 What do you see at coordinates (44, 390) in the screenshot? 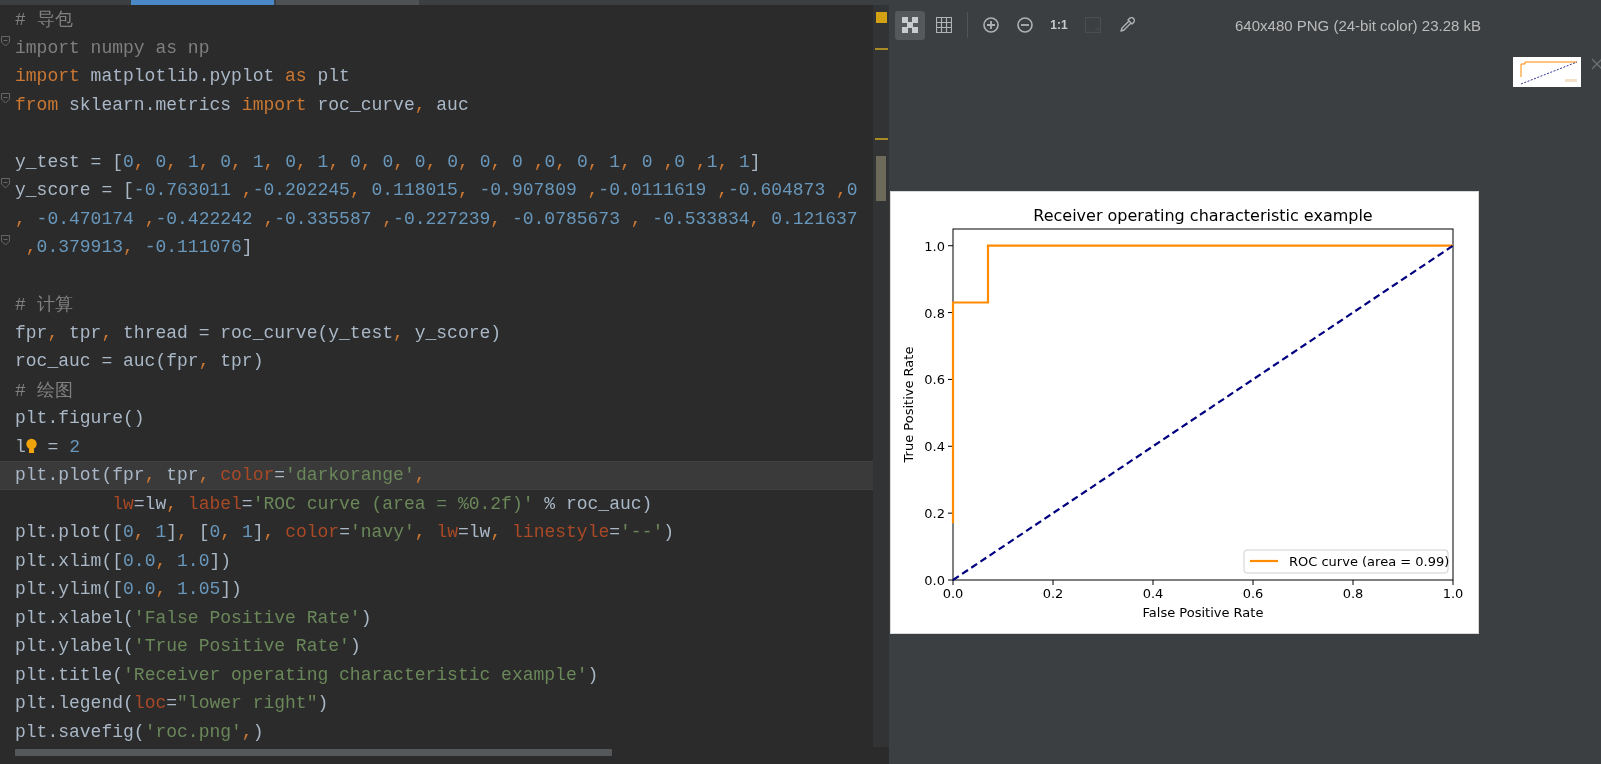
I see `code-line: # 绘图` at bounding box center [44, 390].